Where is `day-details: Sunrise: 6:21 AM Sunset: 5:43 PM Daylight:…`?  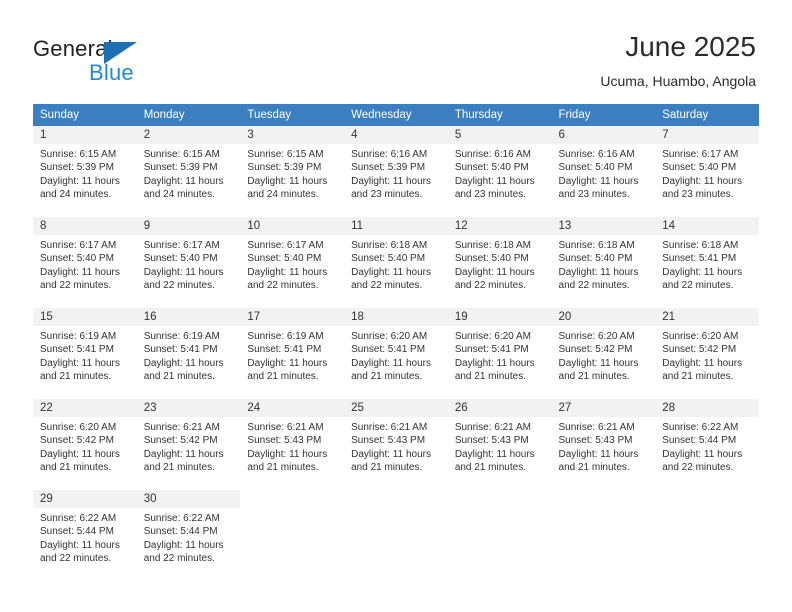 day-details: Sunrise: 6:21 AM Sunset: 5:43 PM Daylight:… is located at coordinates (396, 446).